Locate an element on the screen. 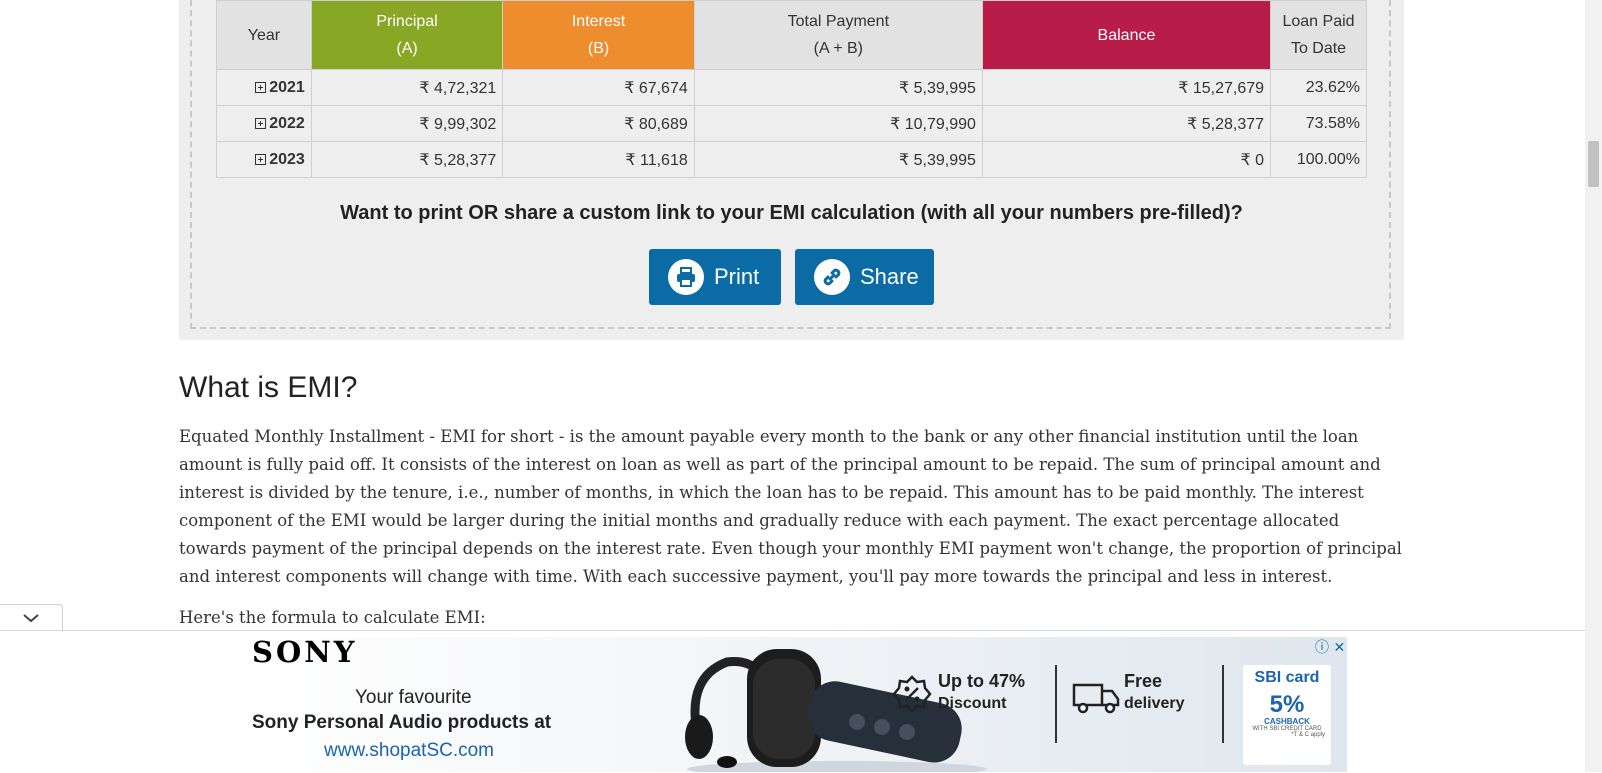  header-interest: Interest (B) is located at coordinates (598, 35).